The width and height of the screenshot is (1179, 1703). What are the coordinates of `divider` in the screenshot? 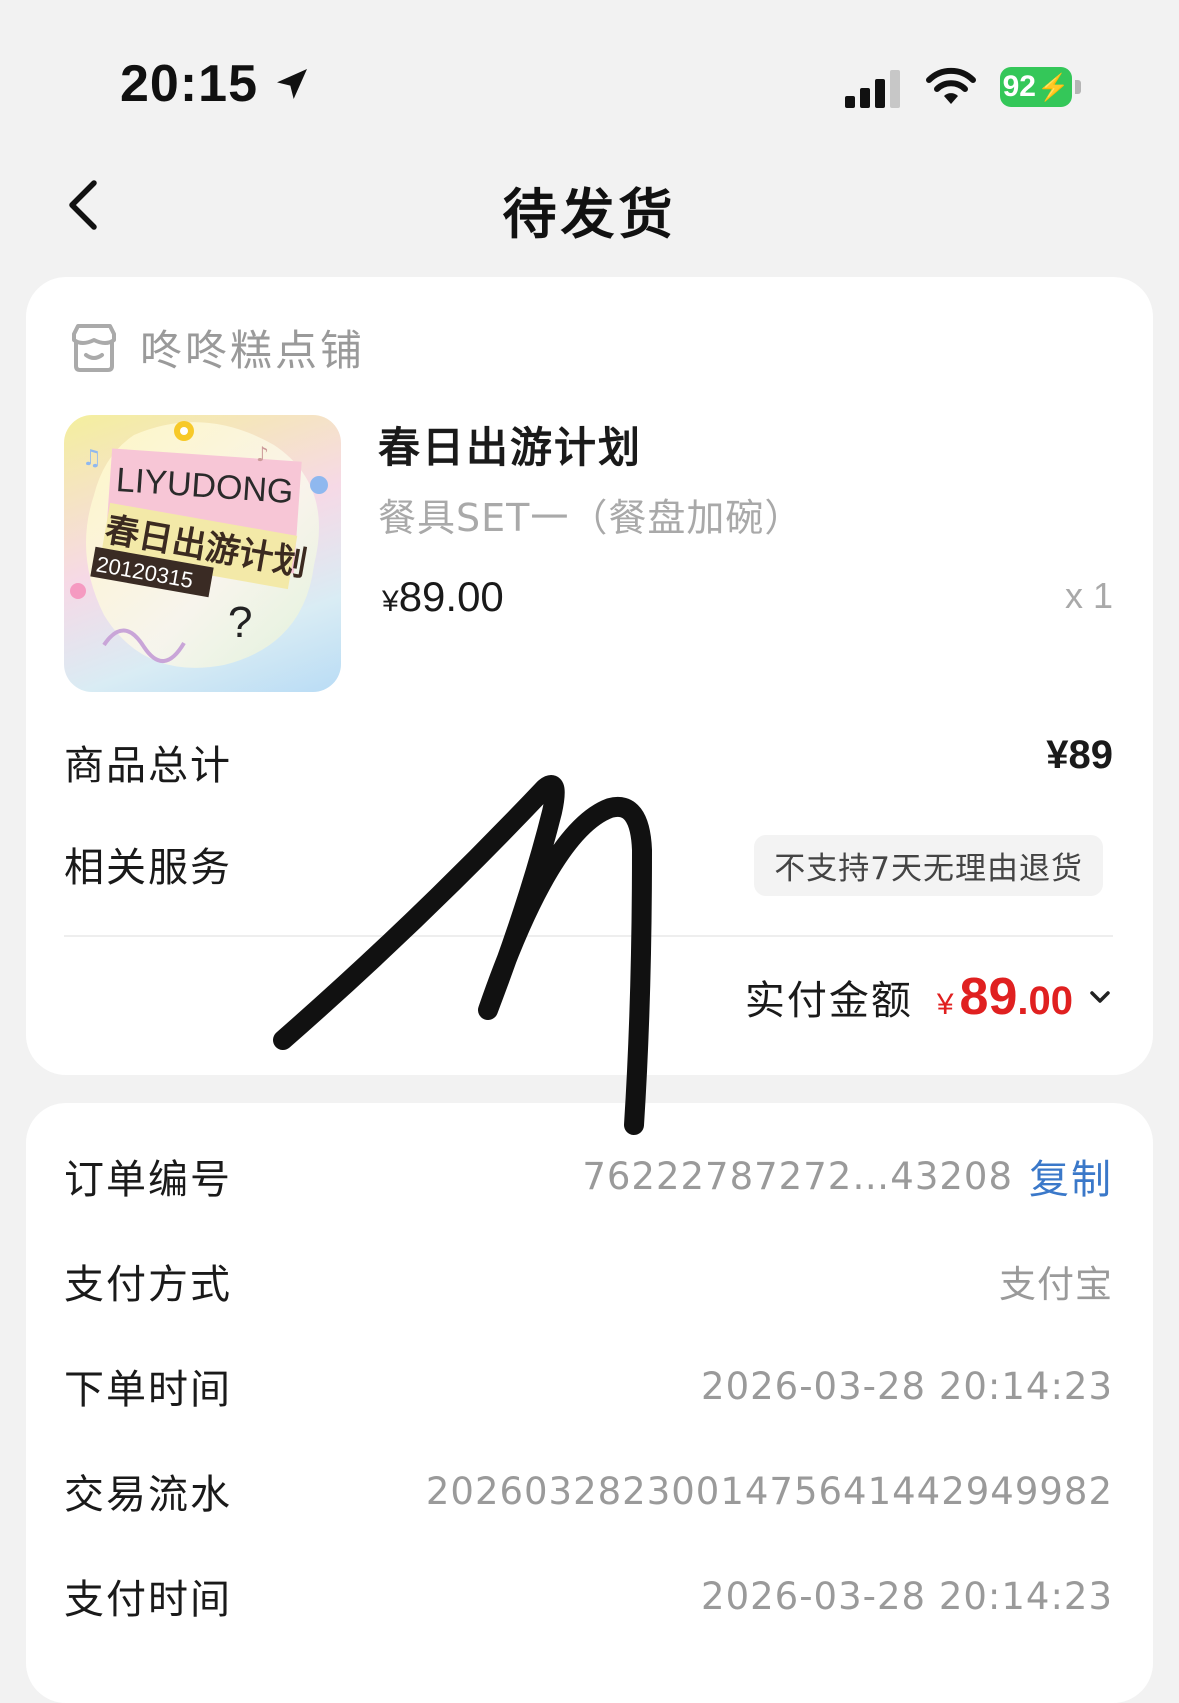 It's located at (588, 936).